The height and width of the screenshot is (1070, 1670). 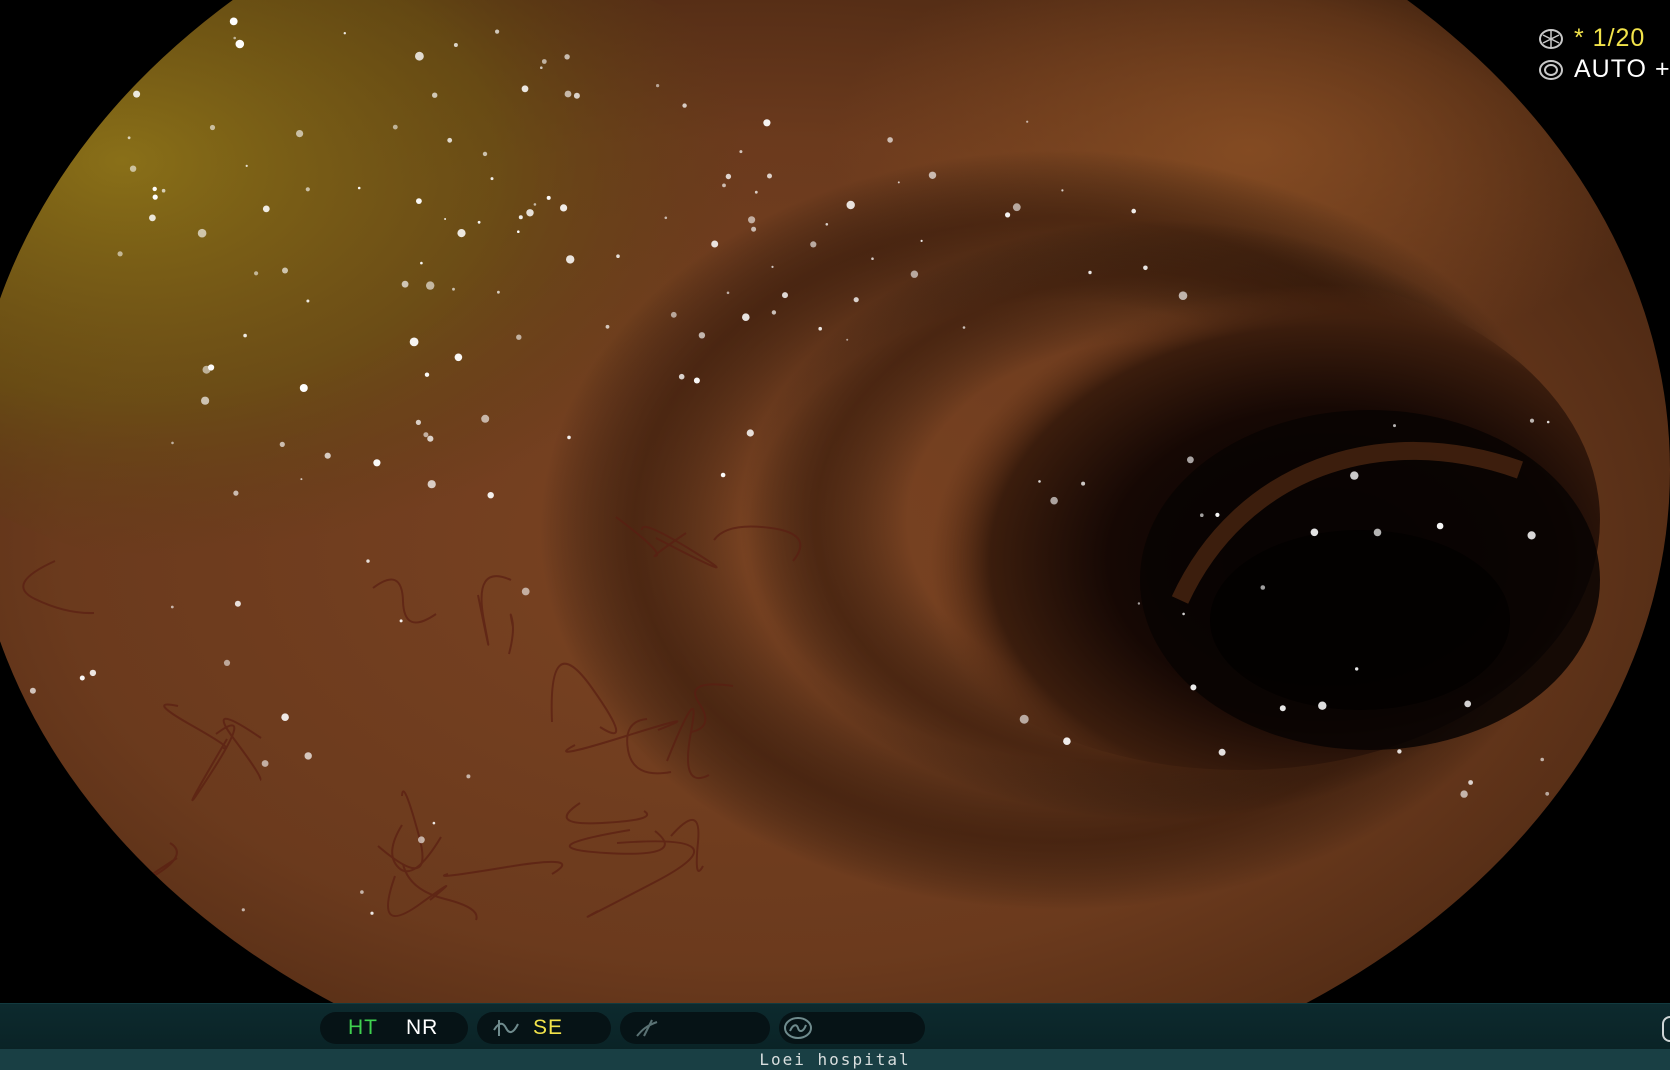 What do you see at coordinates (544, 1028) in the screenshot?
I see `structure-enhance-pill: SE` at bounding box center [544, 1028].